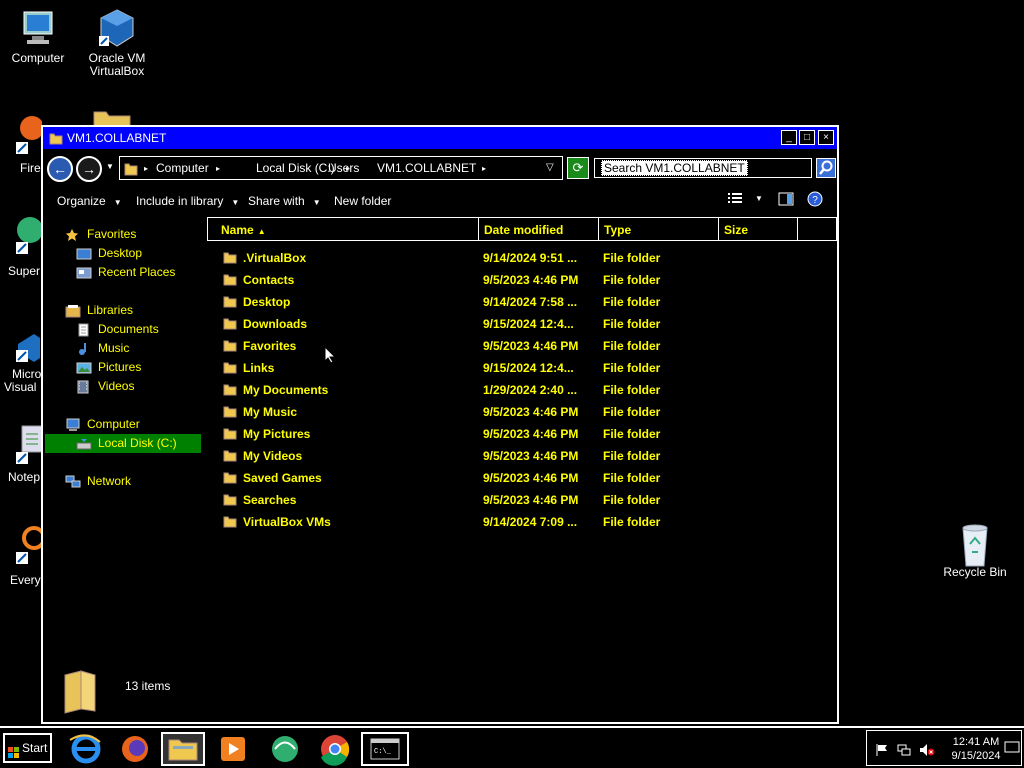 The height and width of the screenshot is (768, 1024). I want to click on volume-muted-icon, so click(927, 751).